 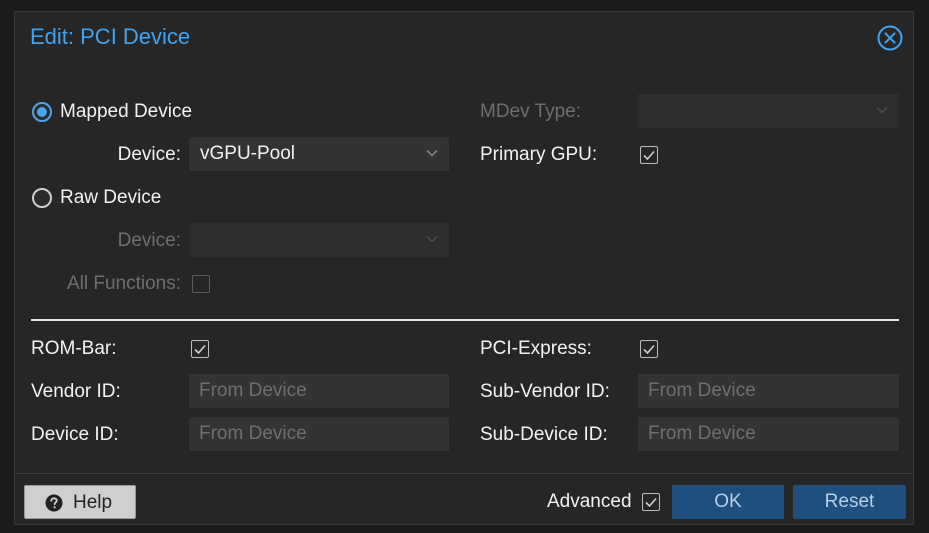 I want to click on rom-bar-checkbox, so click(x=200, y=349).